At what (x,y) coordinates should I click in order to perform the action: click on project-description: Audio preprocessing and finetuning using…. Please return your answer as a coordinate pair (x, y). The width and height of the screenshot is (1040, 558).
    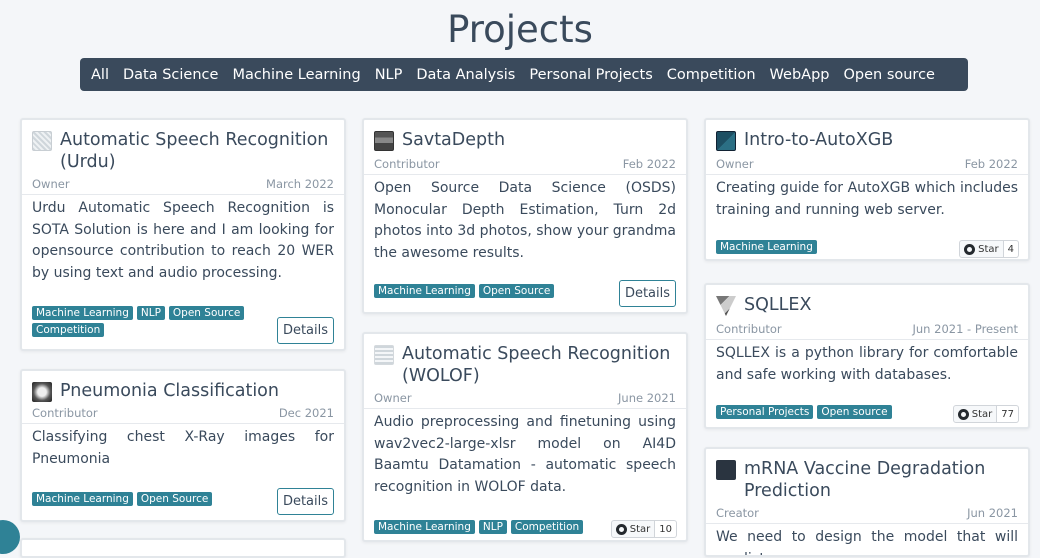
    Looking at the image, I should click on (525, 455).